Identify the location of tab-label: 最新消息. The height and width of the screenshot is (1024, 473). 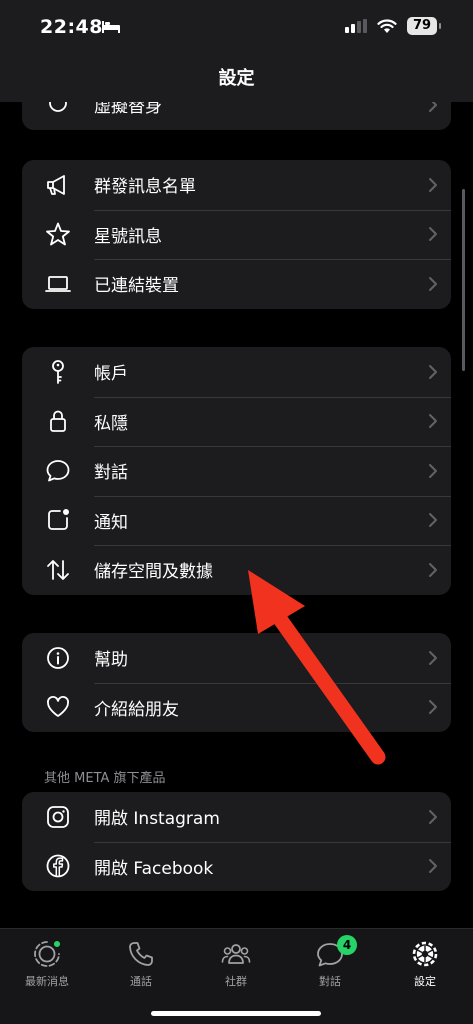
(47, 981).